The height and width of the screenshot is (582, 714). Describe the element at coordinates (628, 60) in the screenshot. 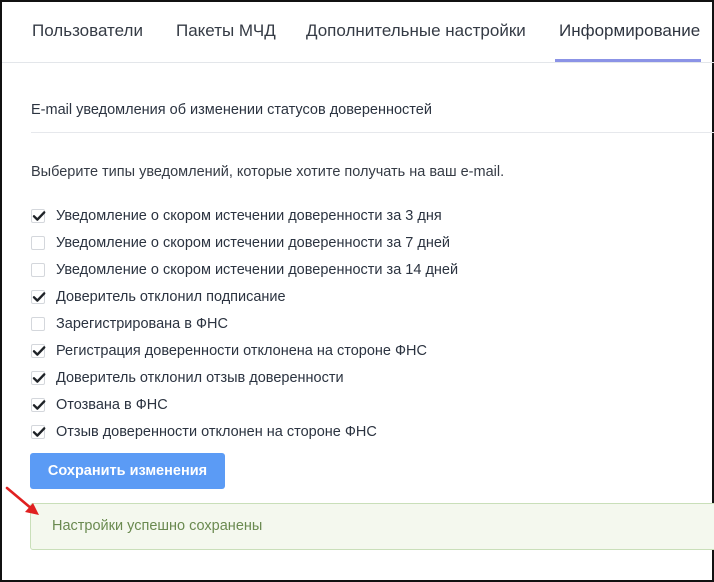

I see `active-tab-indicator` at that location.